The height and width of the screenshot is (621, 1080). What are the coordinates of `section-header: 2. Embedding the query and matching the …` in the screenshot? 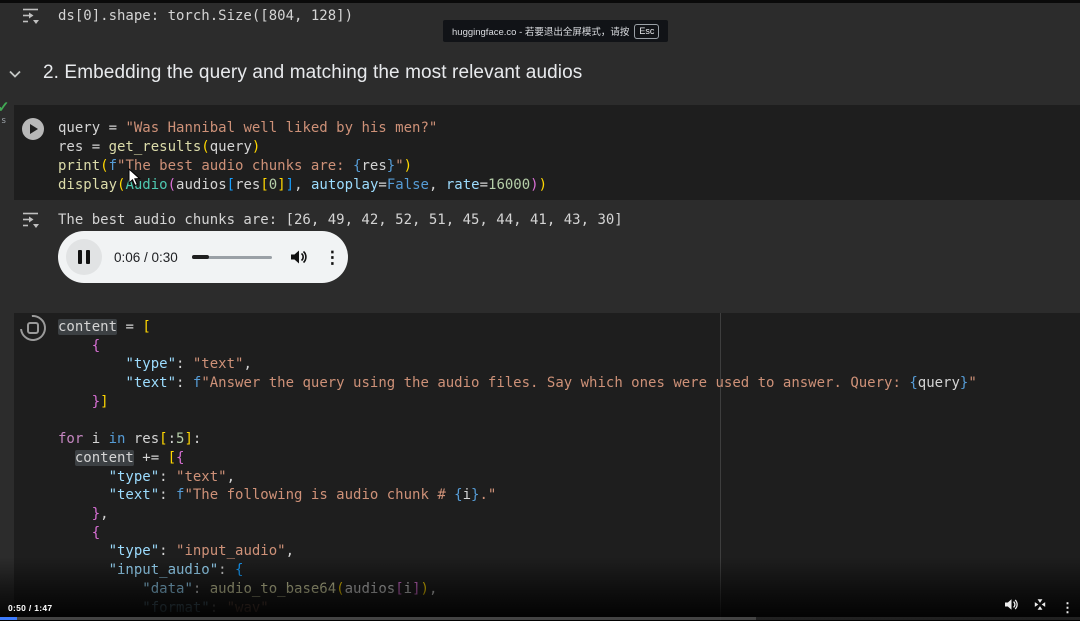 It's located at (540, 73).